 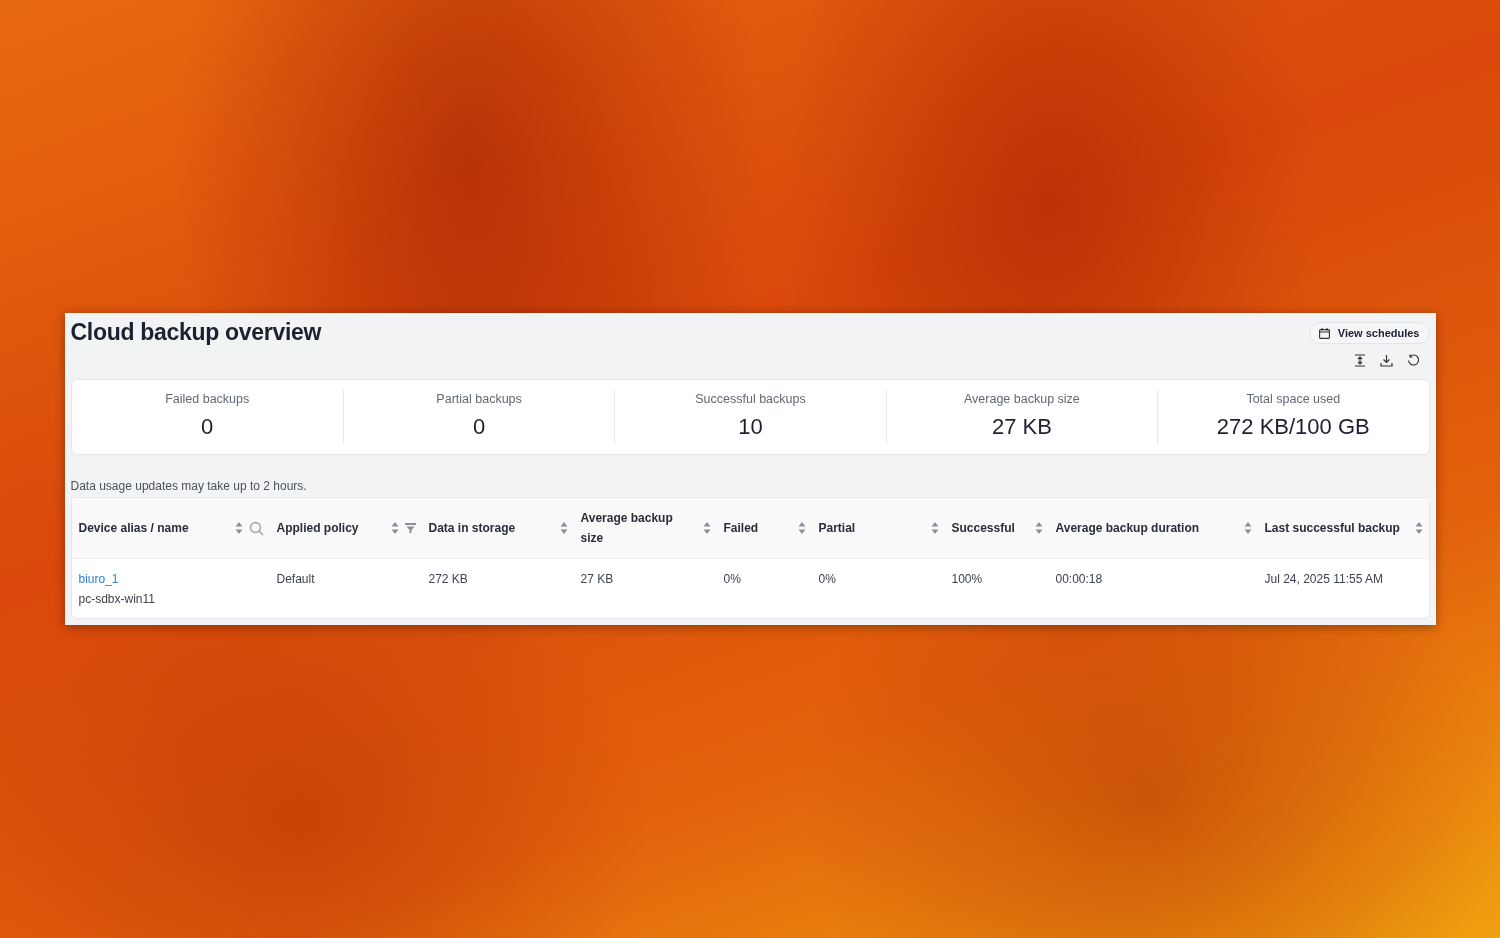 What do you see at coordinates (750, 427) in the screenshot?
I see `stat-value: 10` at bounding box center [750, 427].